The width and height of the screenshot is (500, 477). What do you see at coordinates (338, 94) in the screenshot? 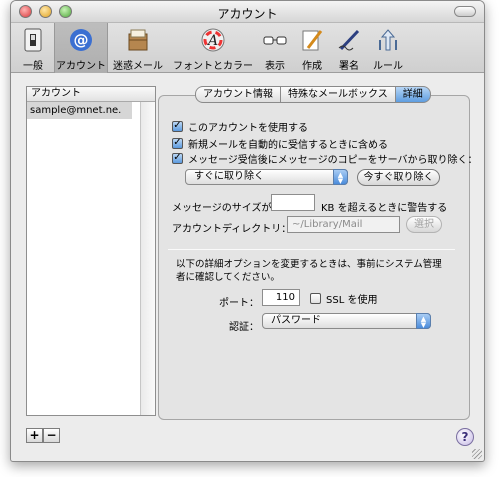
I see `tab-special-mailboxes: 特殊なメールボックス` at bounding box center [338, 94].